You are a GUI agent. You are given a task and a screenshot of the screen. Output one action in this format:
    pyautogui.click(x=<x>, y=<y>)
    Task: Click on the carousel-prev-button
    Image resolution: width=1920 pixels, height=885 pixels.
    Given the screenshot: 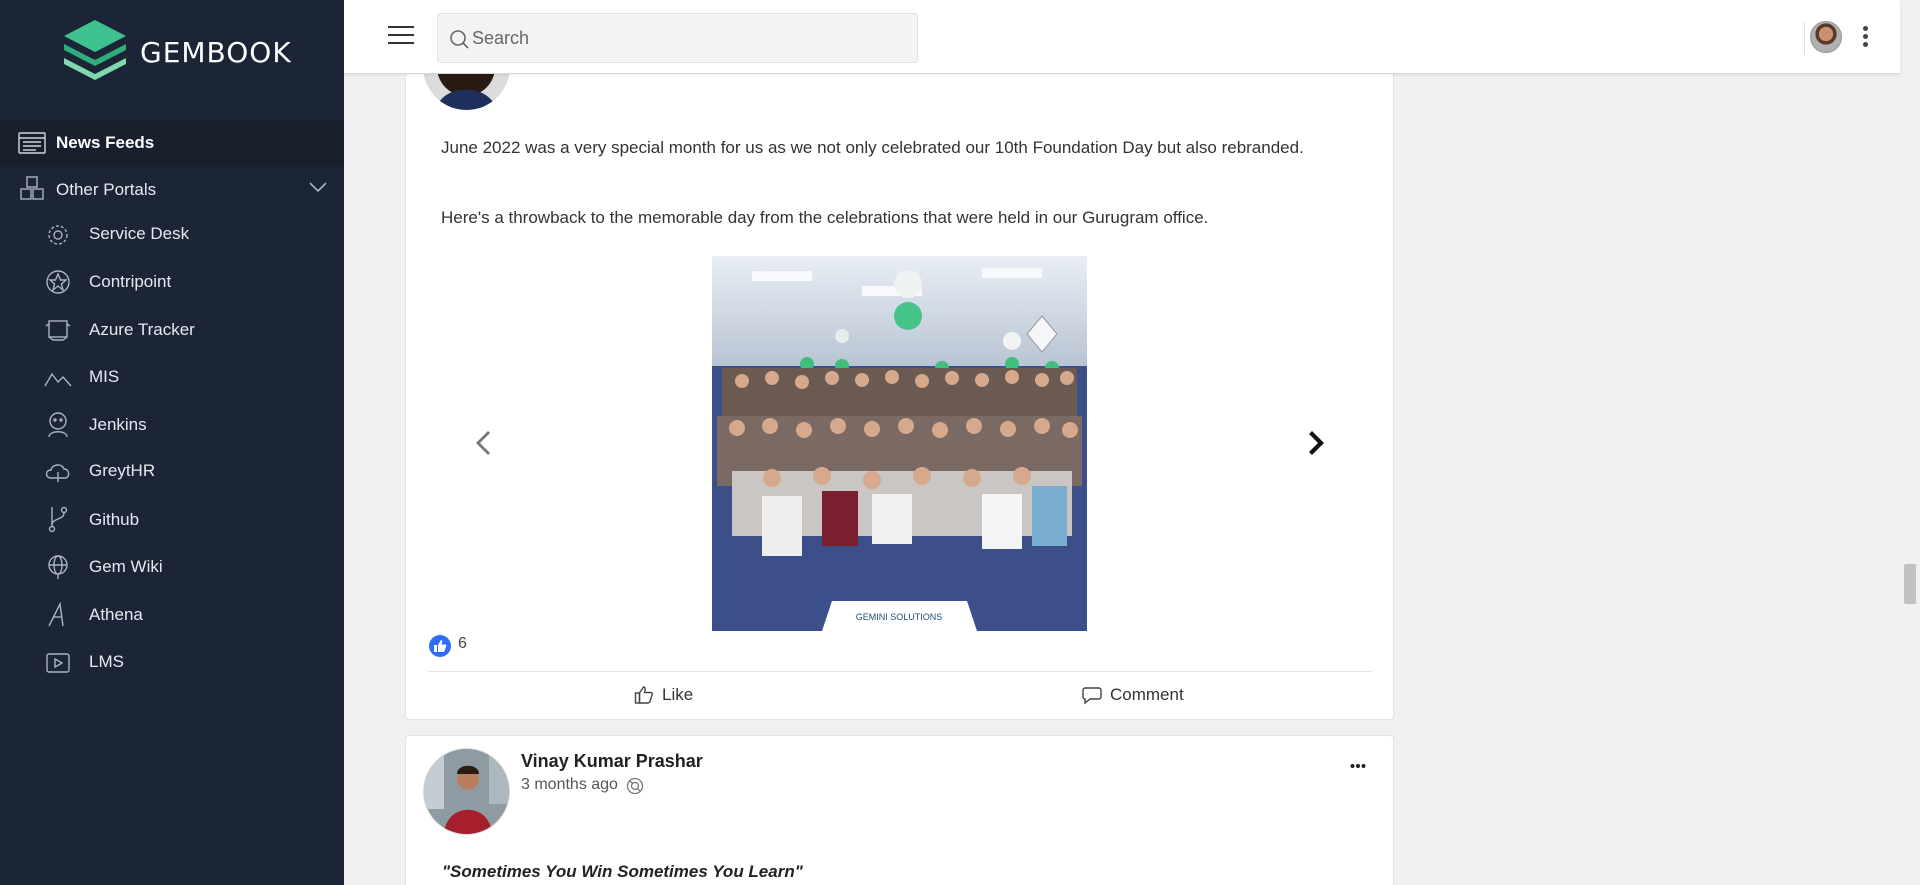 What is the action you would take?
    pyautogui.click(x=482, y=443)
    